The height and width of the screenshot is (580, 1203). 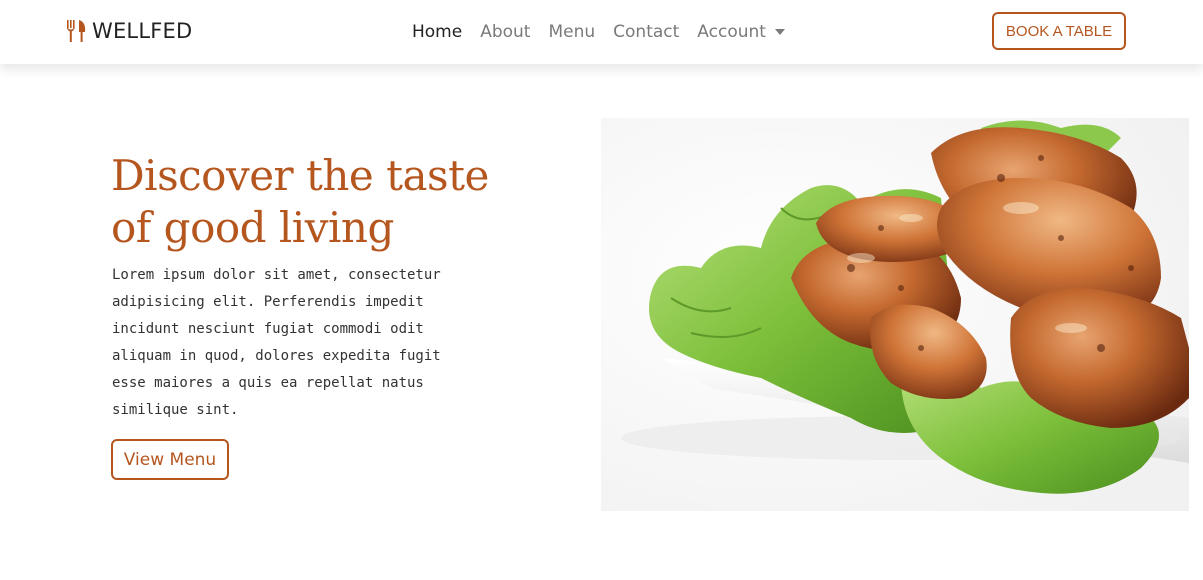 I want to click on book-table-button: BOOK A TABLE, so click(x=1059, y=31).